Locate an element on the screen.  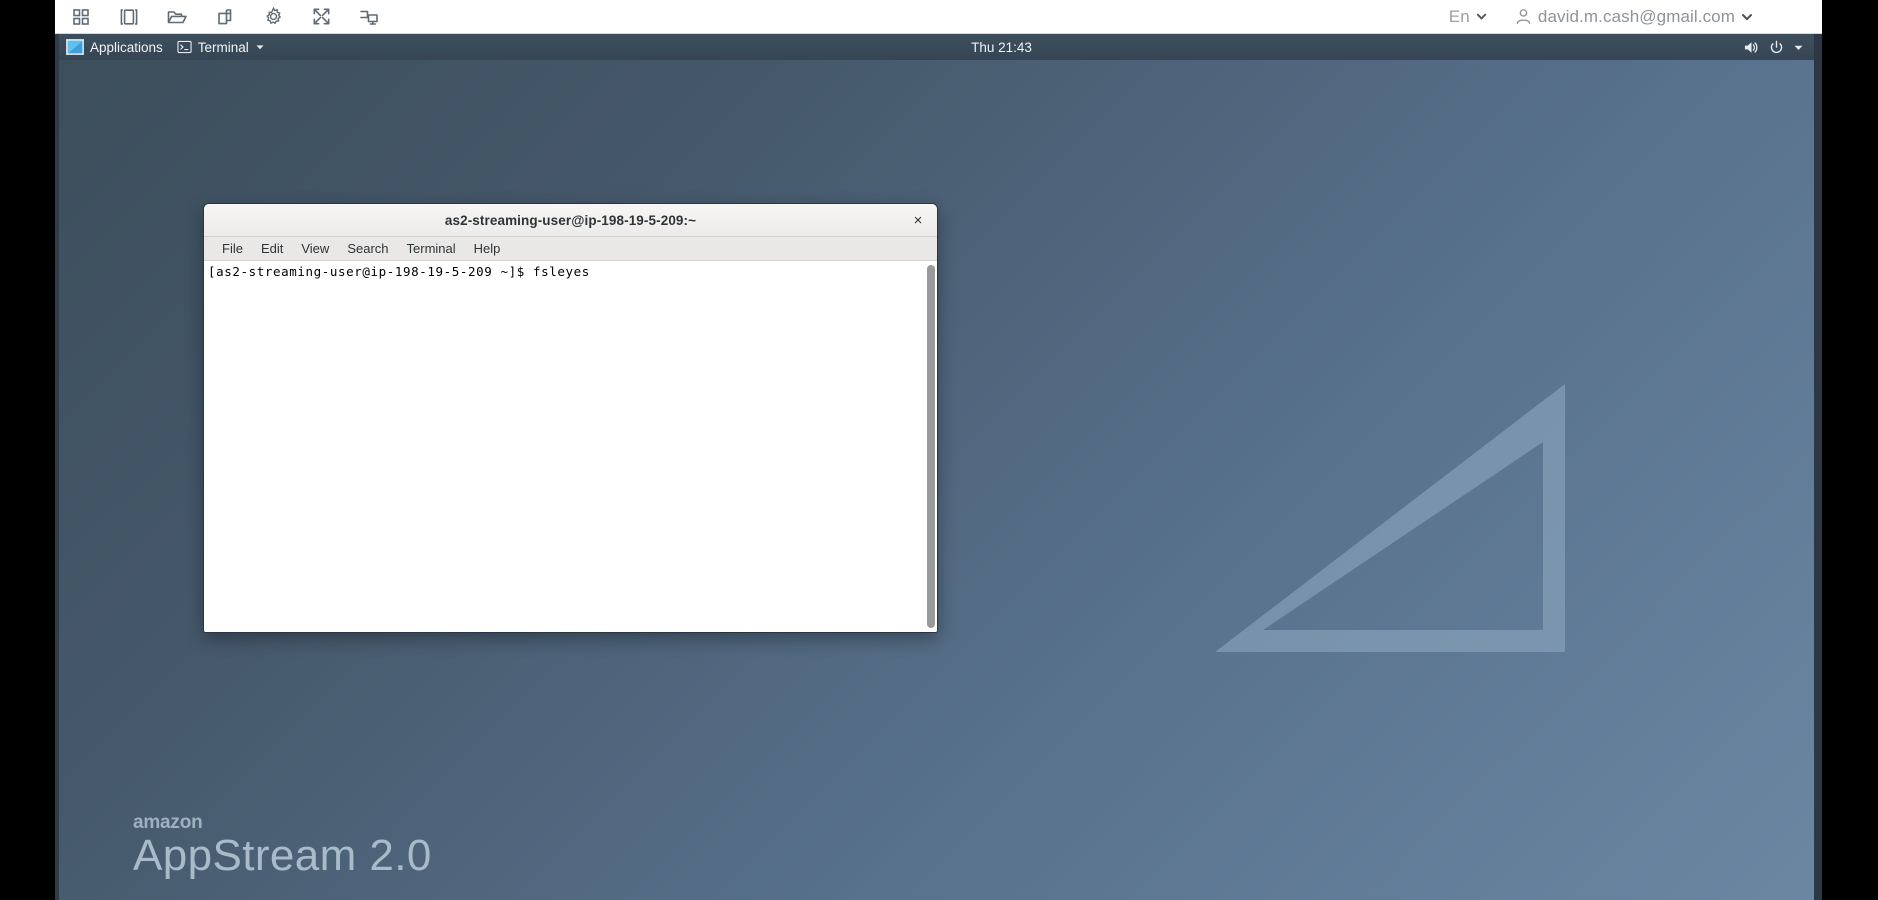
user-account-menu: david.m.cash@gmail.com is located at coordinates (1634, 17).